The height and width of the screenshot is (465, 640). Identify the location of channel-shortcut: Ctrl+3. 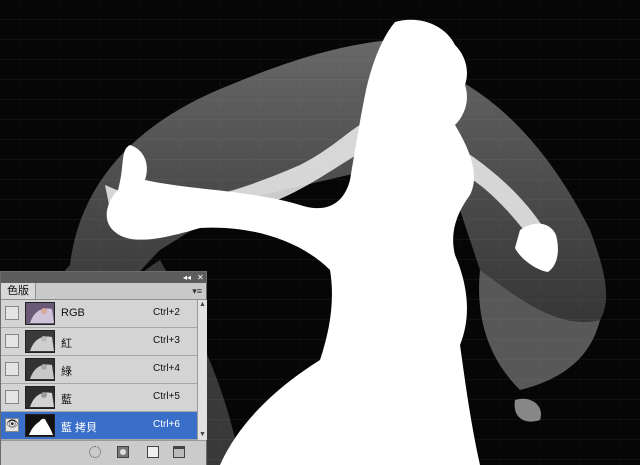
(166, 340).